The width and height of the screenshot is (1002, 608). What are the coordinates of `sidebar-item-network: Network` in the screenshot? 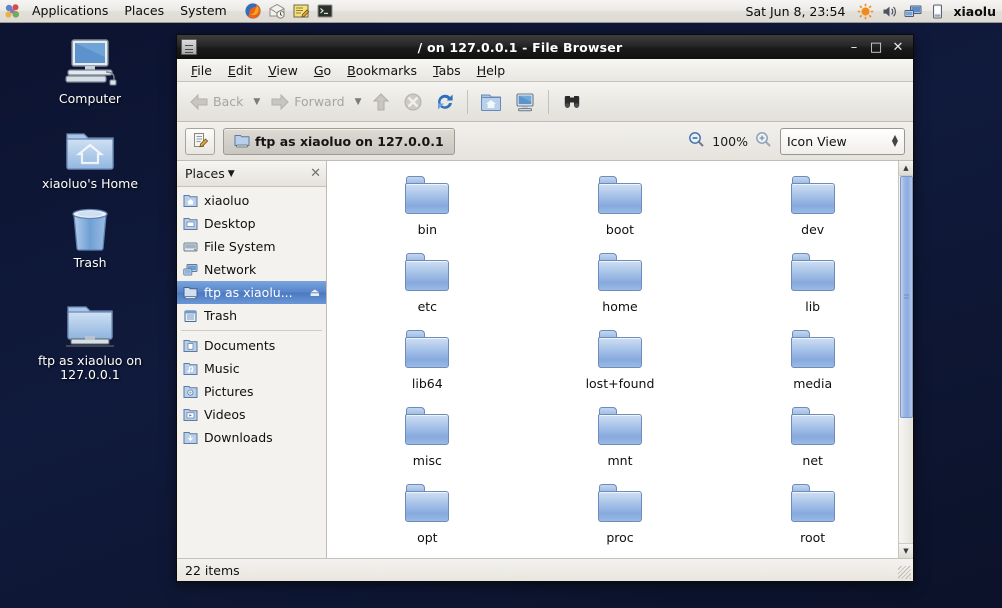 It's located at (251, 269).